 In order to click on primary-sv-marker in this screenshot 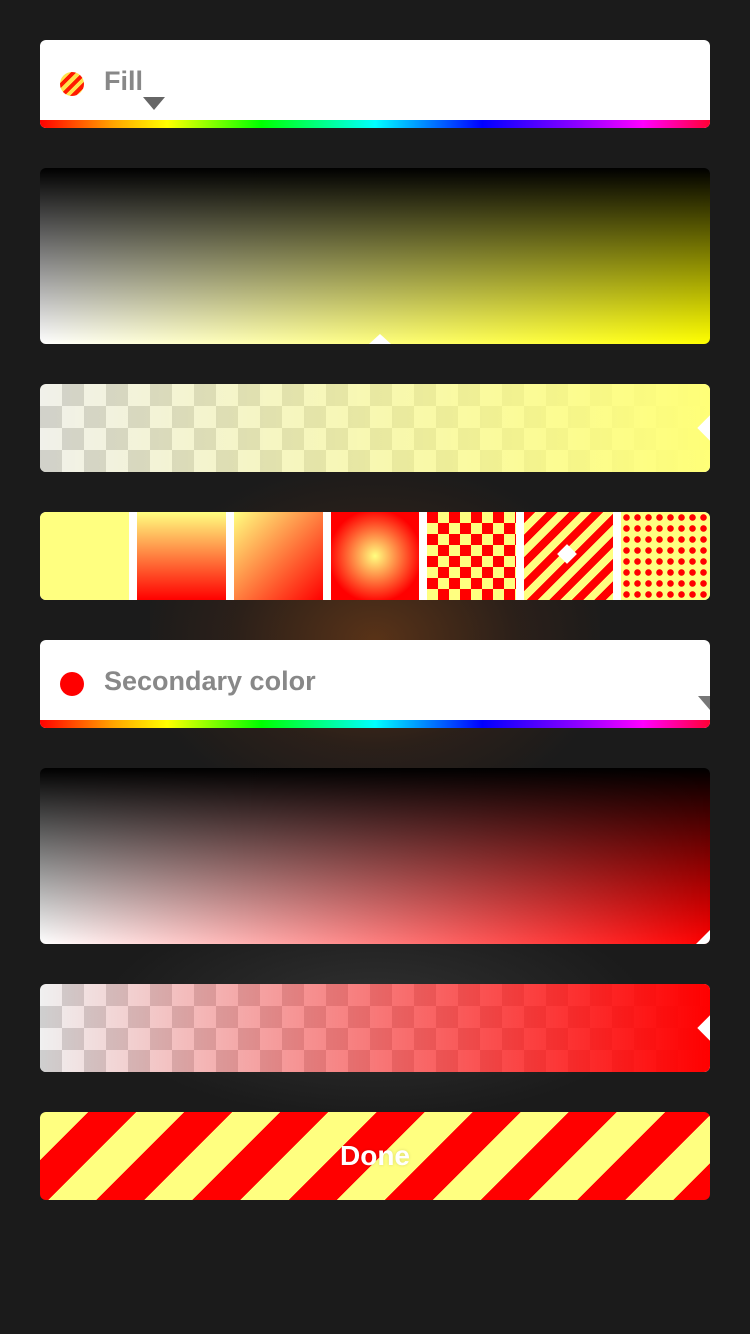, I will do `click(380, 339)`.